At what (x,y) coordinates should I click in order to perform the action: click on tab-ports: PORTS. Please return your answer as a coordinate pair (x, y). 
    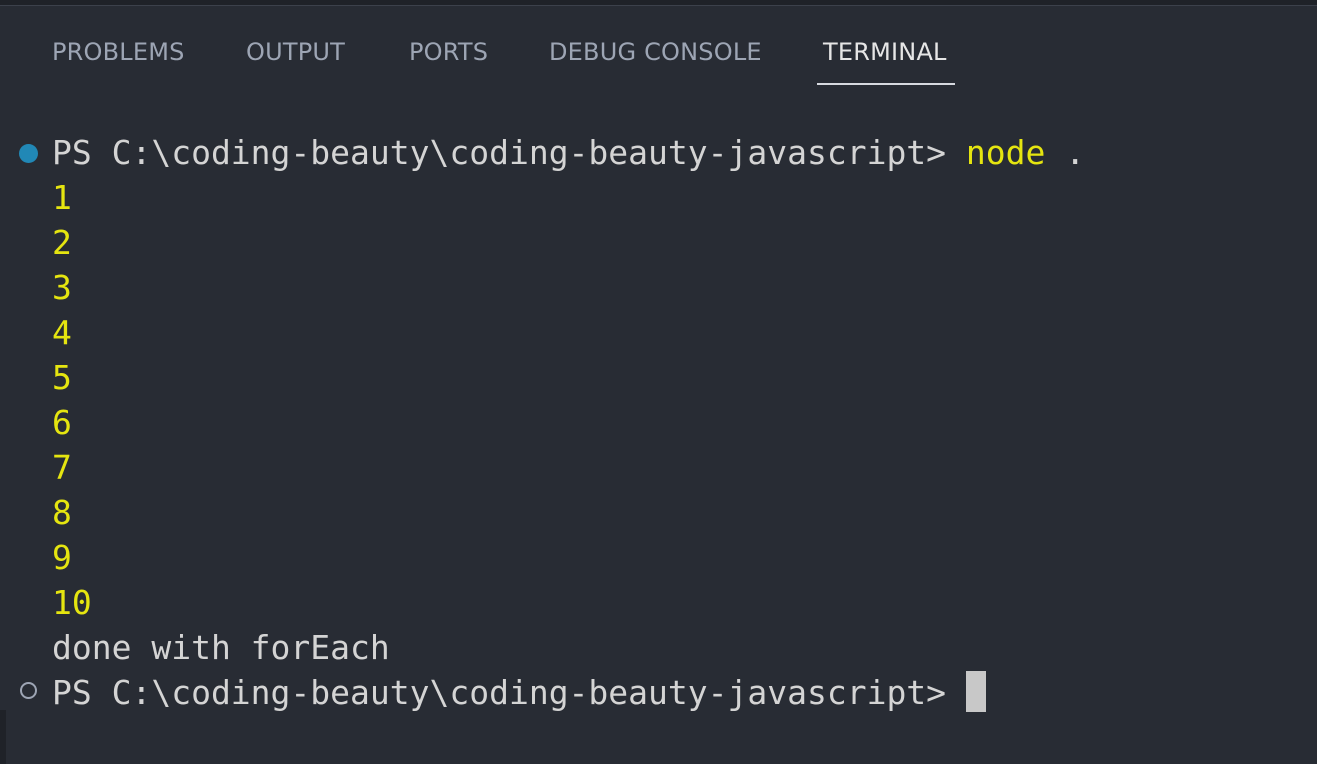
    Looking at the image, I should click on (448, 52).